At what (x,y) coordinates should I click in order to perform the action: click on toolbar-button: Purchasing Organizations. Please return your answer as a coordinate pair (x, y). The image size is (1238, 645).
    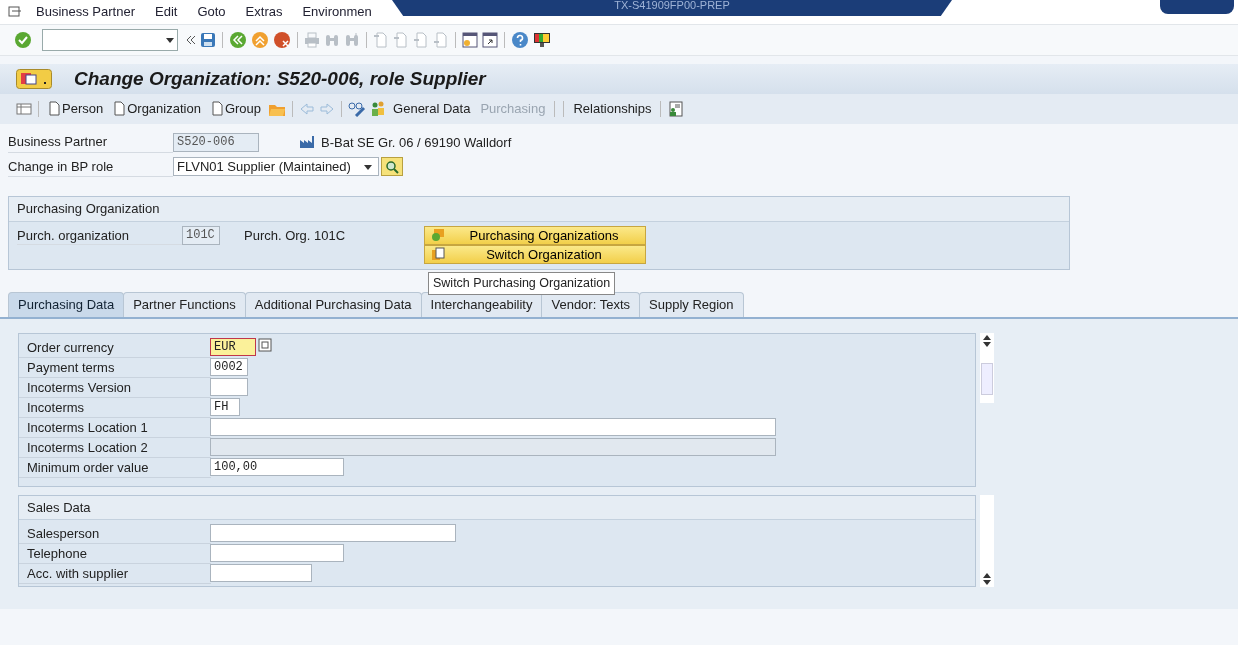
    Looking at the image, I should click on (535, 235).